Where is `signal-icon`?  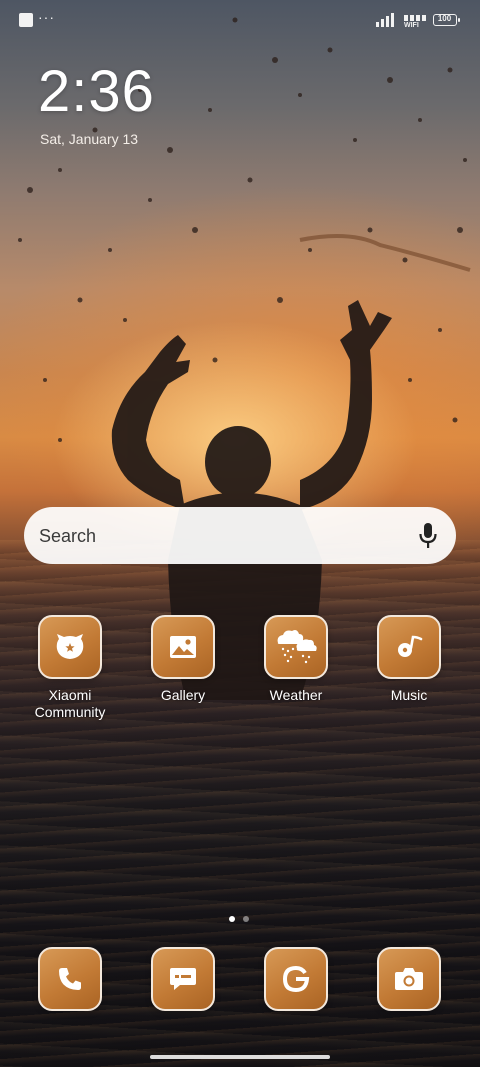
signal-icon is located at coordinates (385, 20).